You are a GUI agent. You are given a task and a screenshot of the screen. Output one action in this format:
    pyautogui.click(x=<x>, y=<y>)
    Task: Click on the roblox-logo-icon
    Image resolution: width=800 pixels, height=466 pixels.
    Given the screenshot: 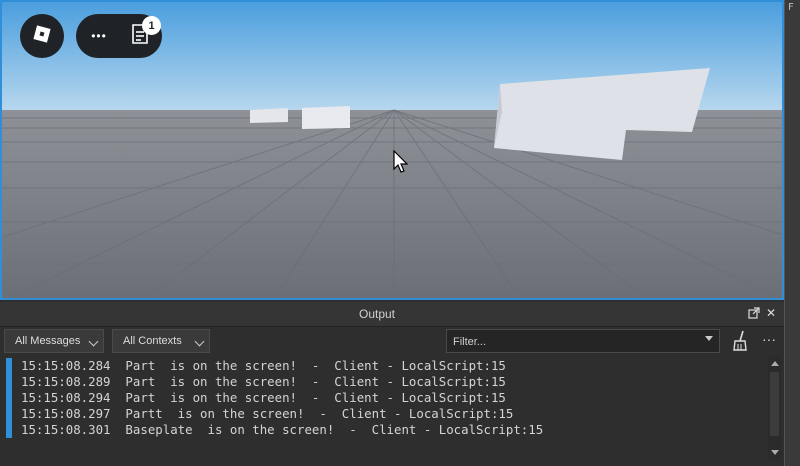 What is the action you would take?
    pyautogui.click(x=42, y=36)
    